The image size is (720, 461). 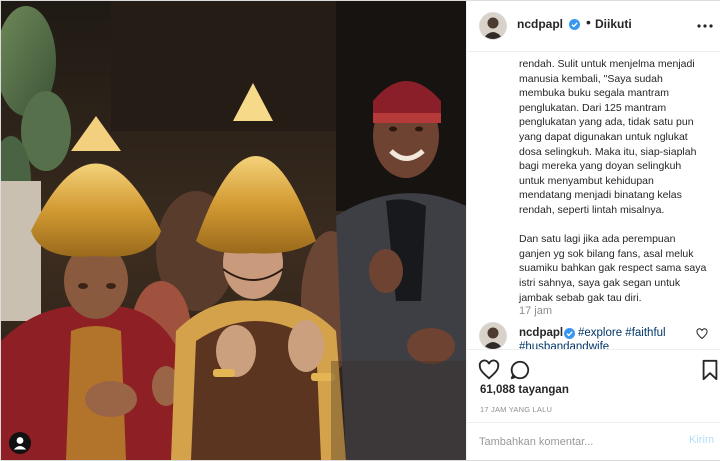 What do you see at coordinates (564, 345) in the screenshot?
I see `comment-hashtags-continued: #husbandandwife` at bounding box center [564, 345].